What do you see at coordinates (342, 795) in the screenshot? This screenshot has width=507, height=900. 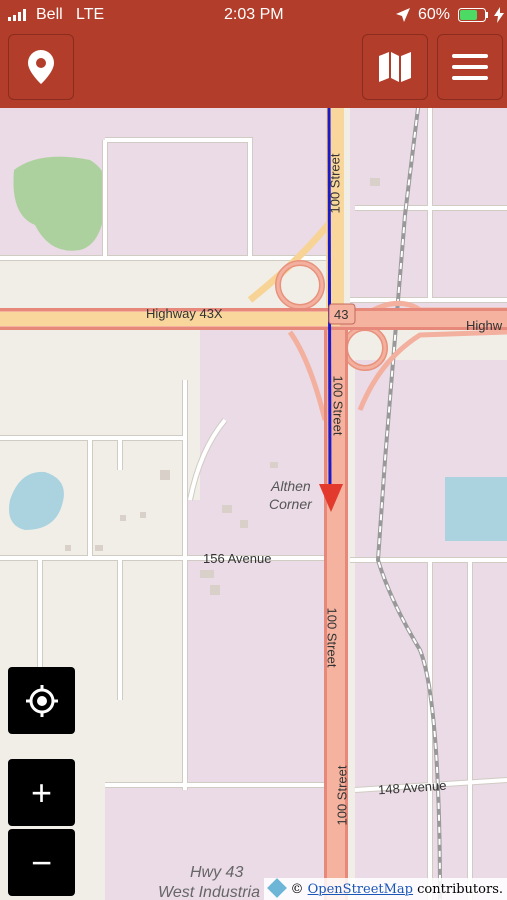 I see `label-100-street-bottom: 100 Street` at bounding box center [342, 795].